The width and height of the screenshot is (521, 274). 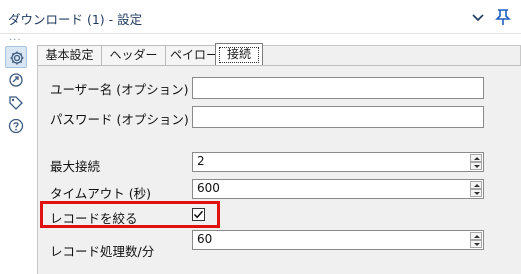 I want to click on timeout-label: タイムアウト (秒), so click(x=100, y=193).